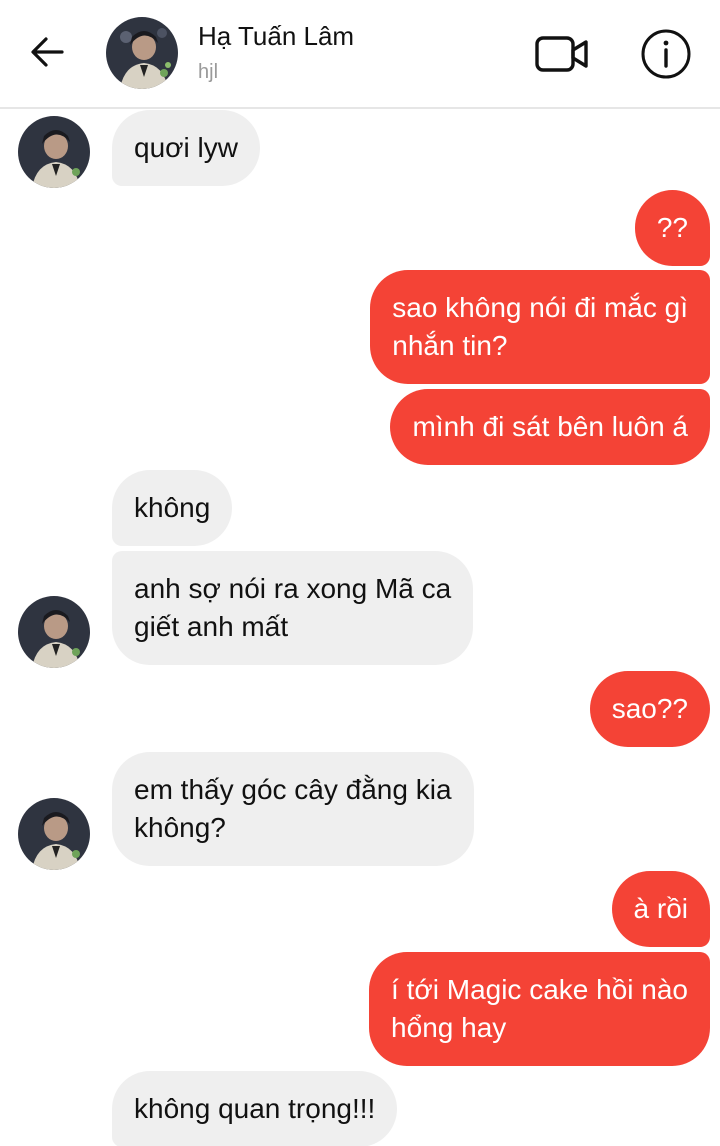  I want to click on message-text: mình đi sát bên luôn á, so click(550, 426).